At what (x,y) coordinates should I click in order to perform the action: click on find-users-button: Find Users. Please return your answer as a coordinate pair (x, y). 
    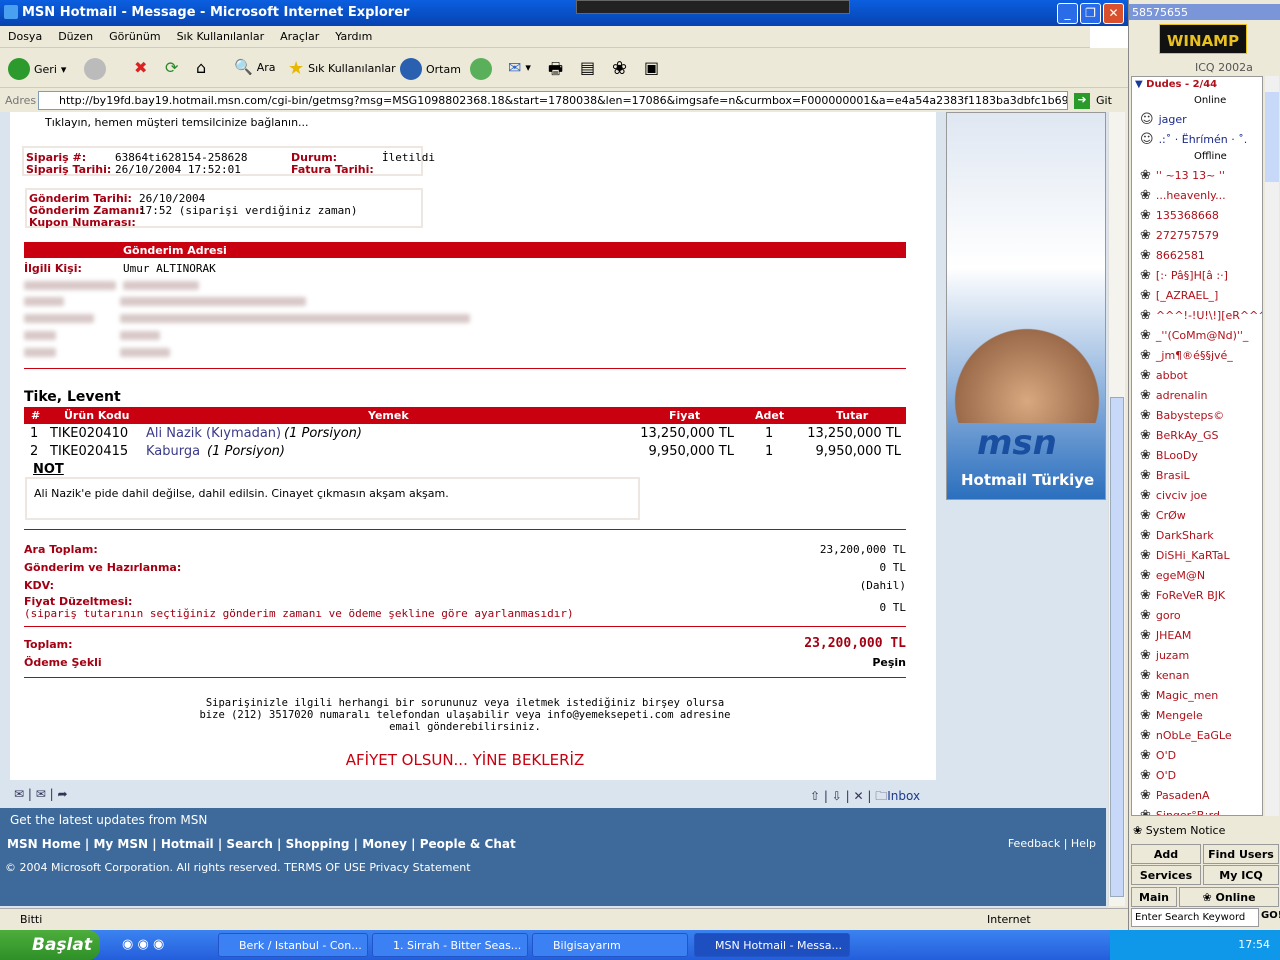
    Looking at the image, I should click on (1241, 854).